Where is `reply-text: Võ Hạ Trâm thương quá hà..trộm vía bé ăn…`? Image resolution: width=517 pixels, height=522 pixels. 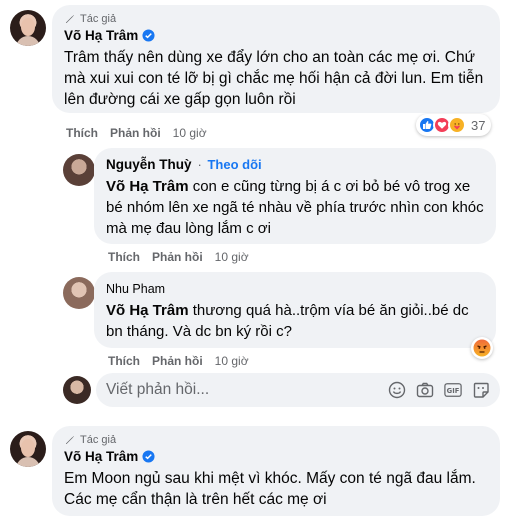
reply-text: Võ Hạ Trâm thương quá hà..trộm vía bé ăn… is located at coordinates (295, 321).